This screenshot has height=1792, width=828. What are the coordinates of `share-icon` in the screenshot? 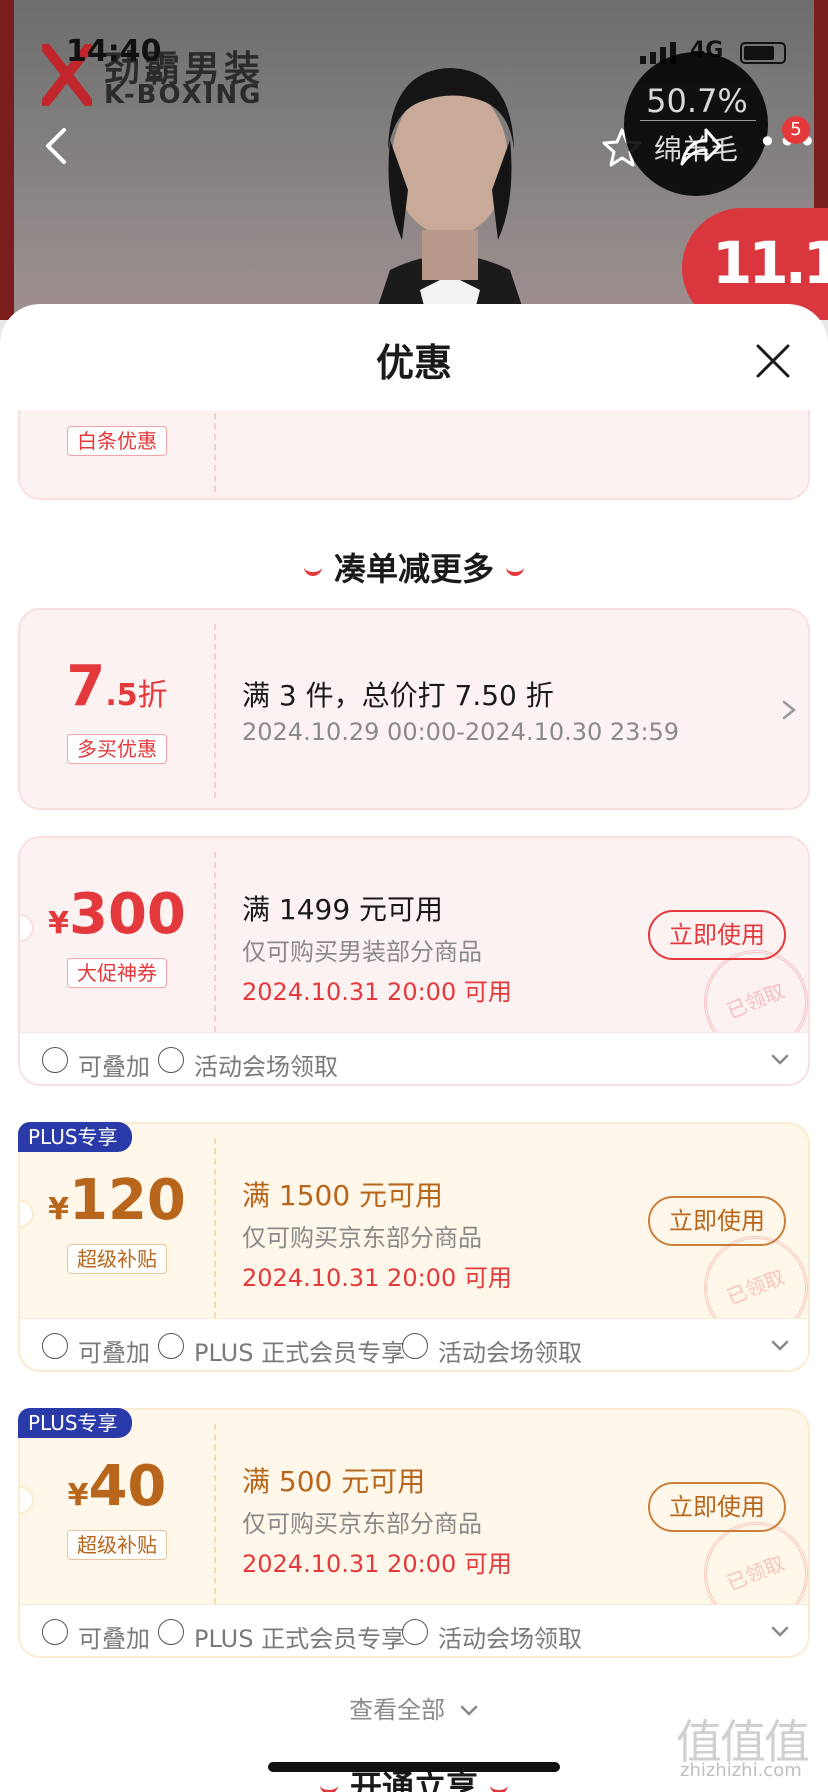 It's located at (700, 148).